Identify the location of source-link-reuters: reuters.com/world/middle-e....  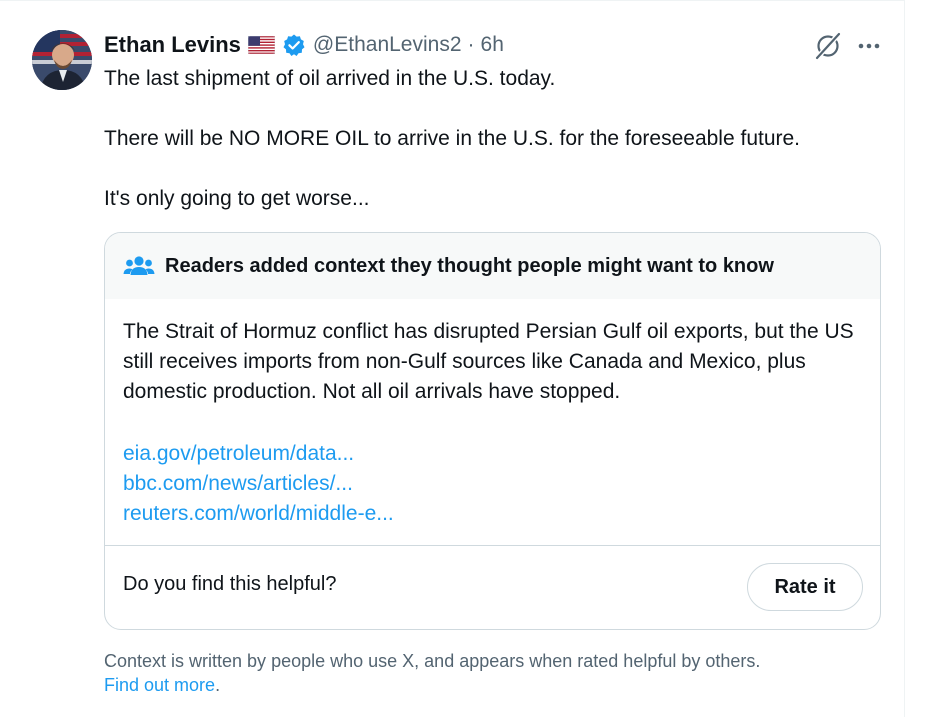
(258, 514).